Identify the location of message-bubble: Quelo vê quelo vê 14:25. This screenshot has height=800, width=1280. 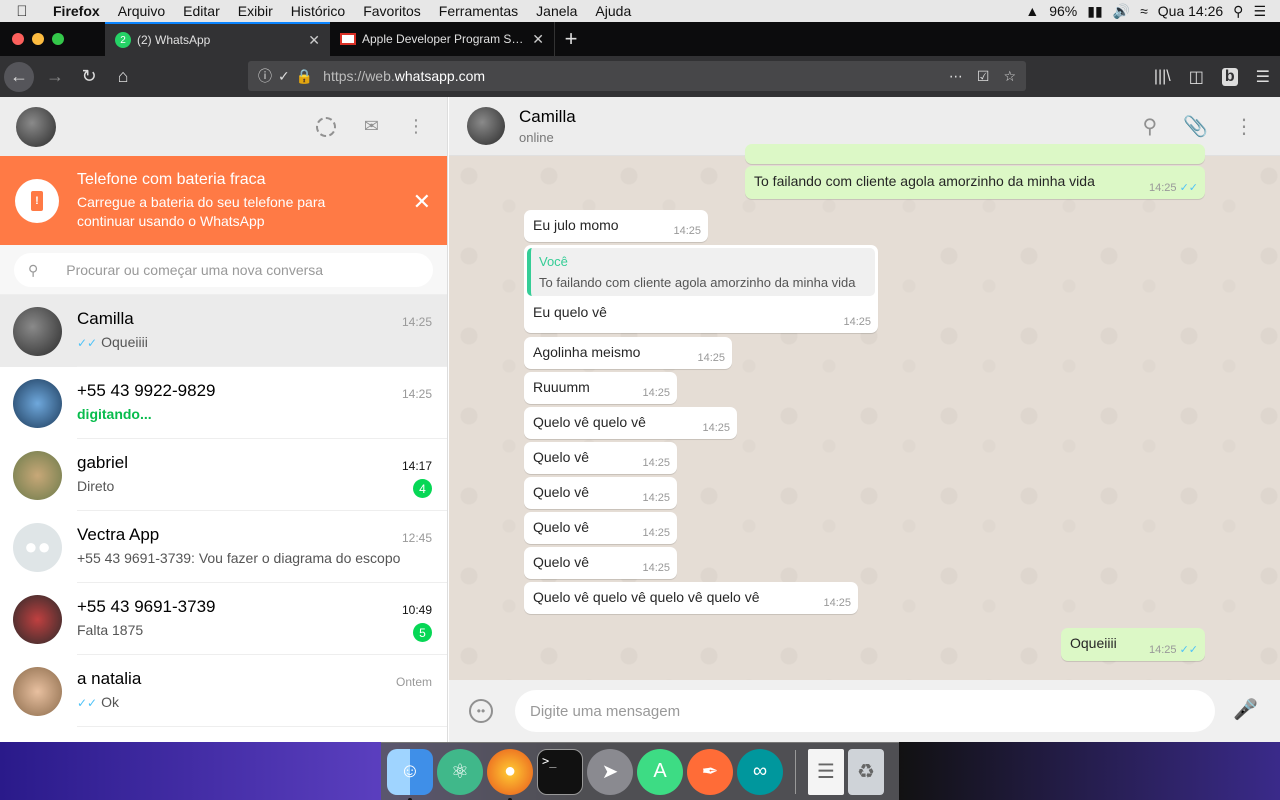
(630, 423).